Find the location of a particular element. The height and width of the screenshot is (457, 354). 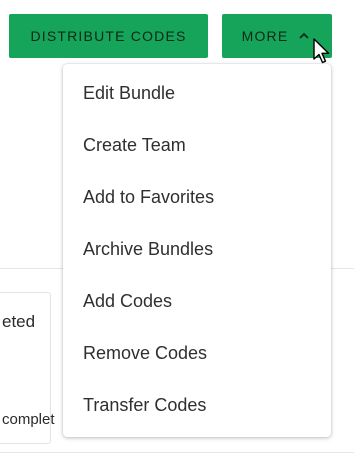

chevron-up-icon is located at coordinates (304, 36).